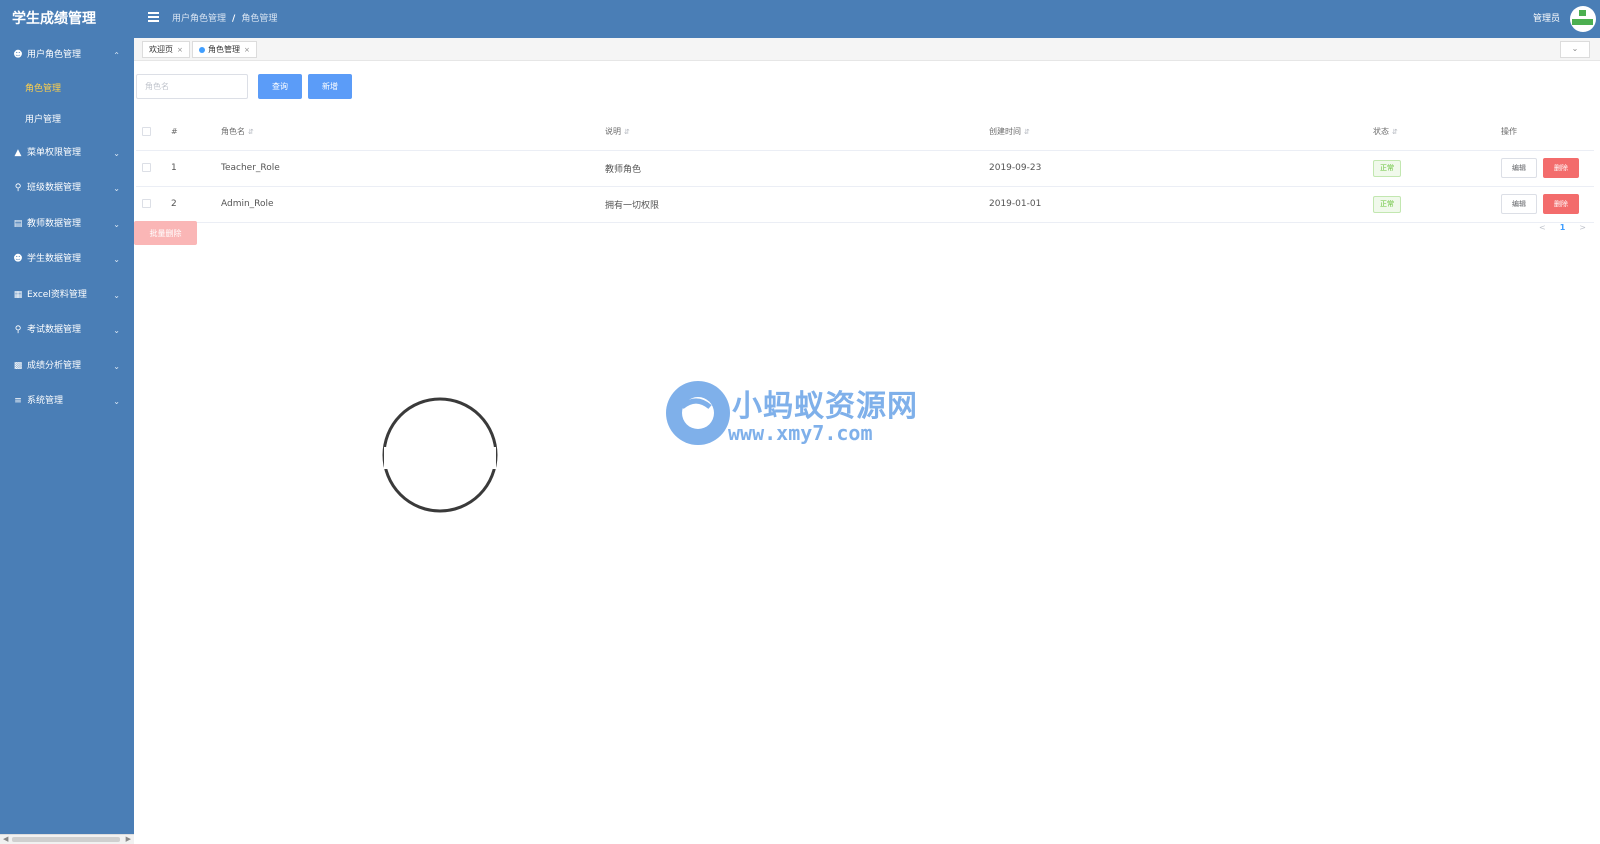 This screenshot has width=1600, height=844. What do you see at coordinates (54, 223) in the screenshot?
I see `sidebar-group-label: 教师数据管理` at bounding box center [54, 223].